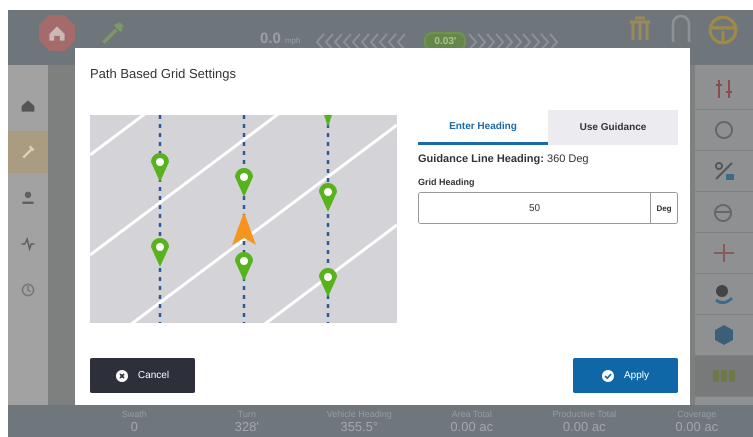  Describe the element at coordinates (504, 159) in the screenshot. I see `guidance-heading-text: Guidance Line Heading: 360 Deg` at that location.